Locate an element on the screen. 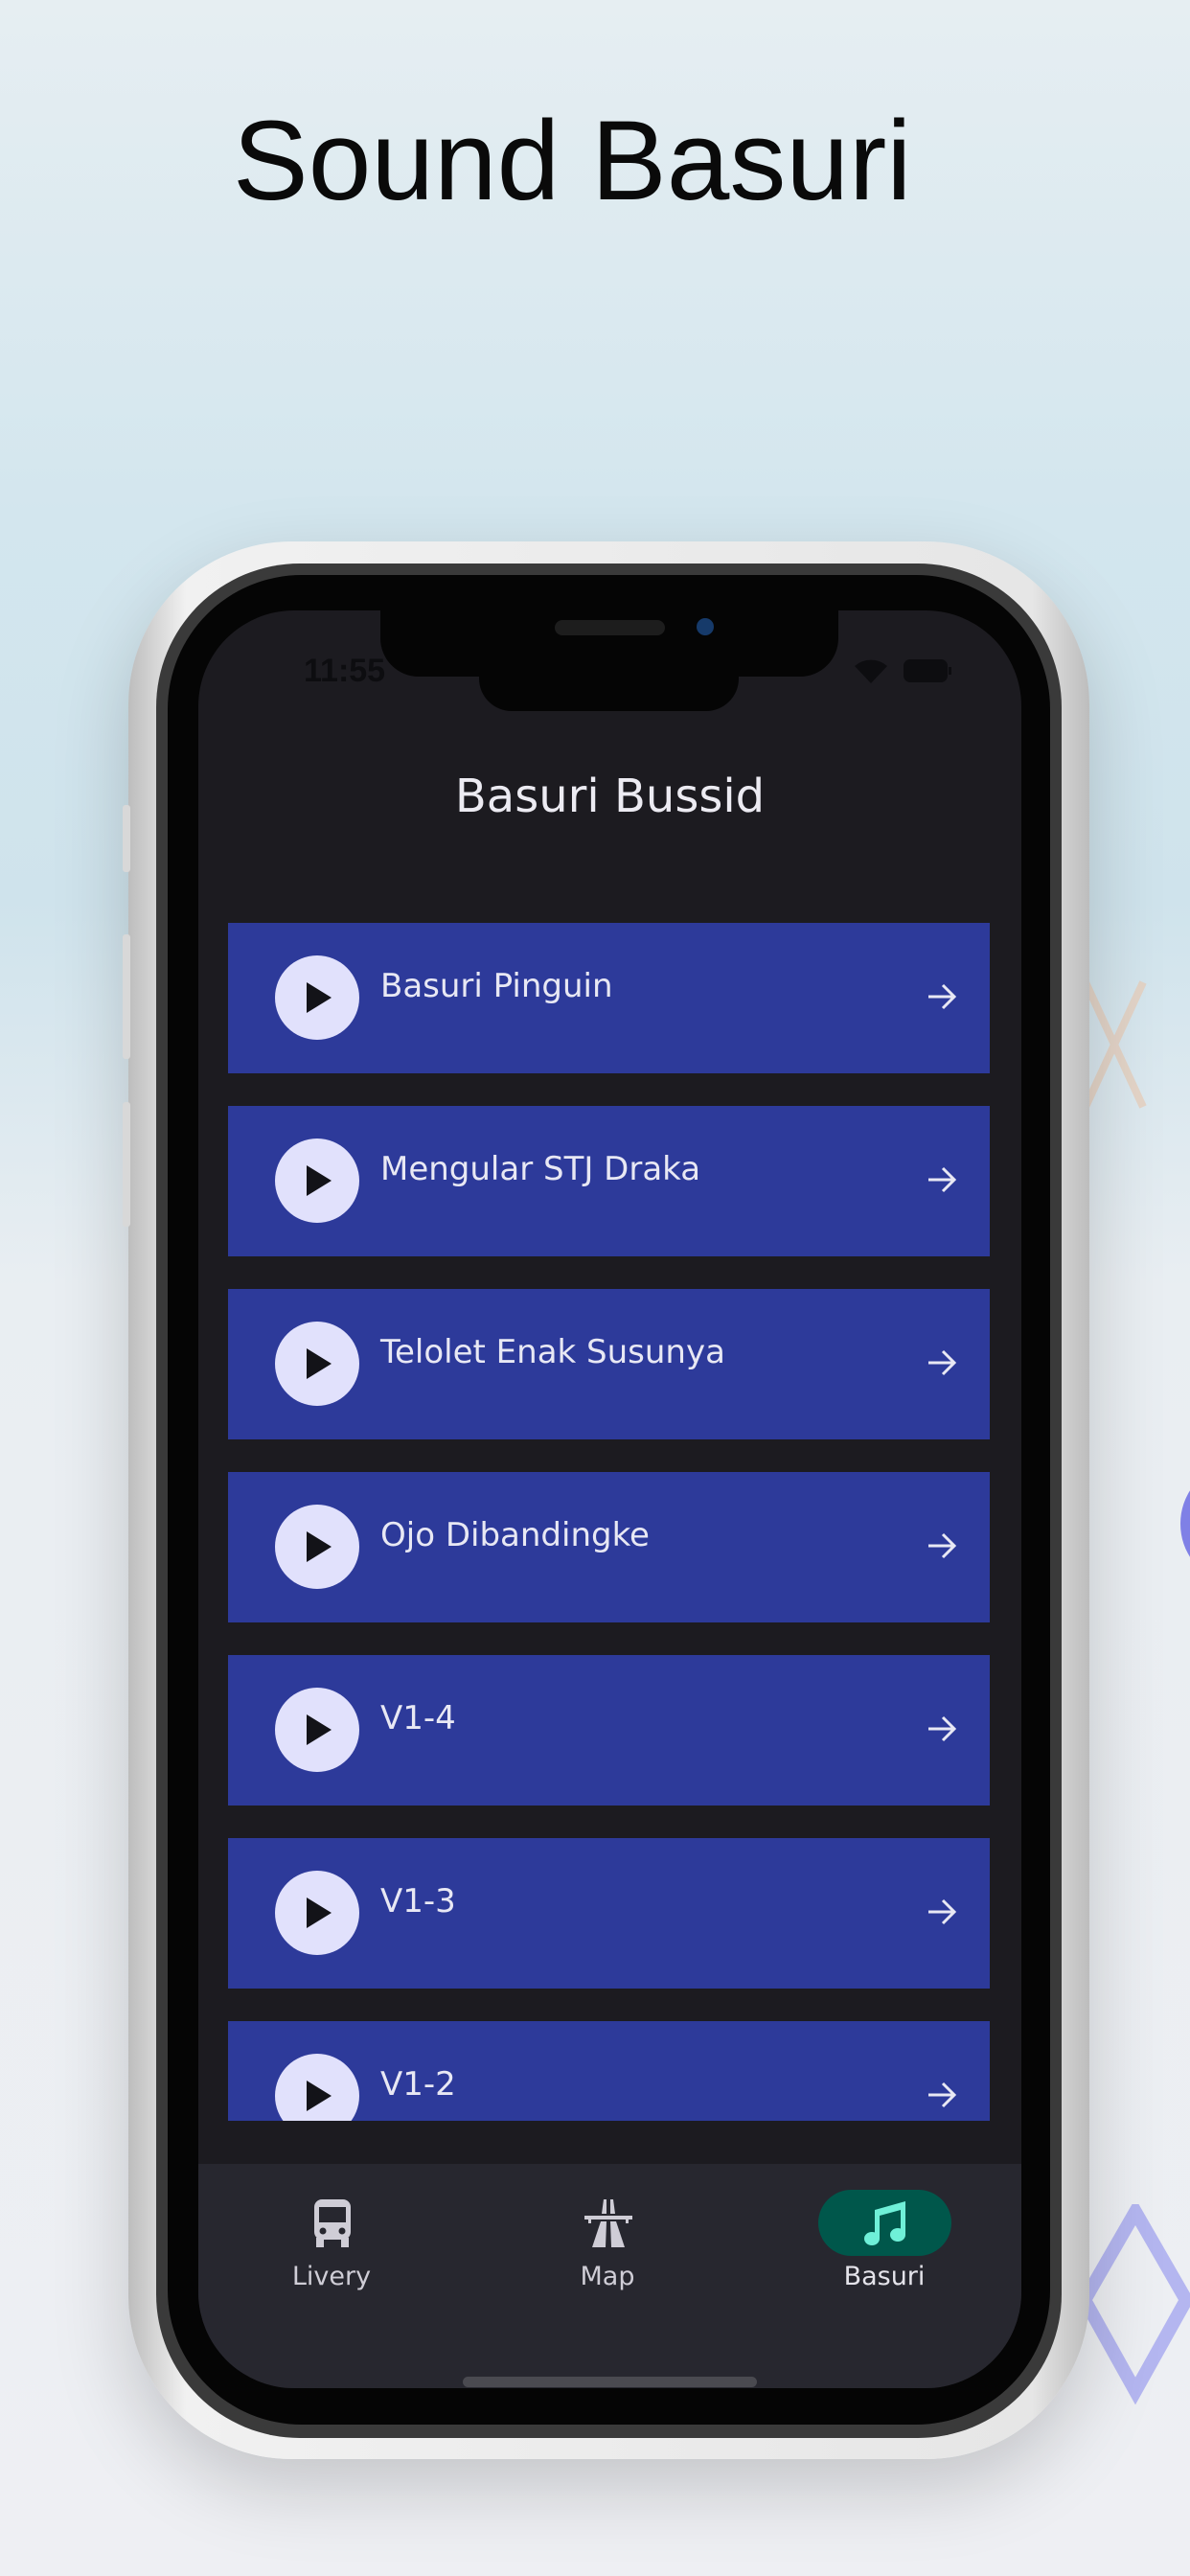  page-title: Basuri Bussid is located at coordinates (610, 796).